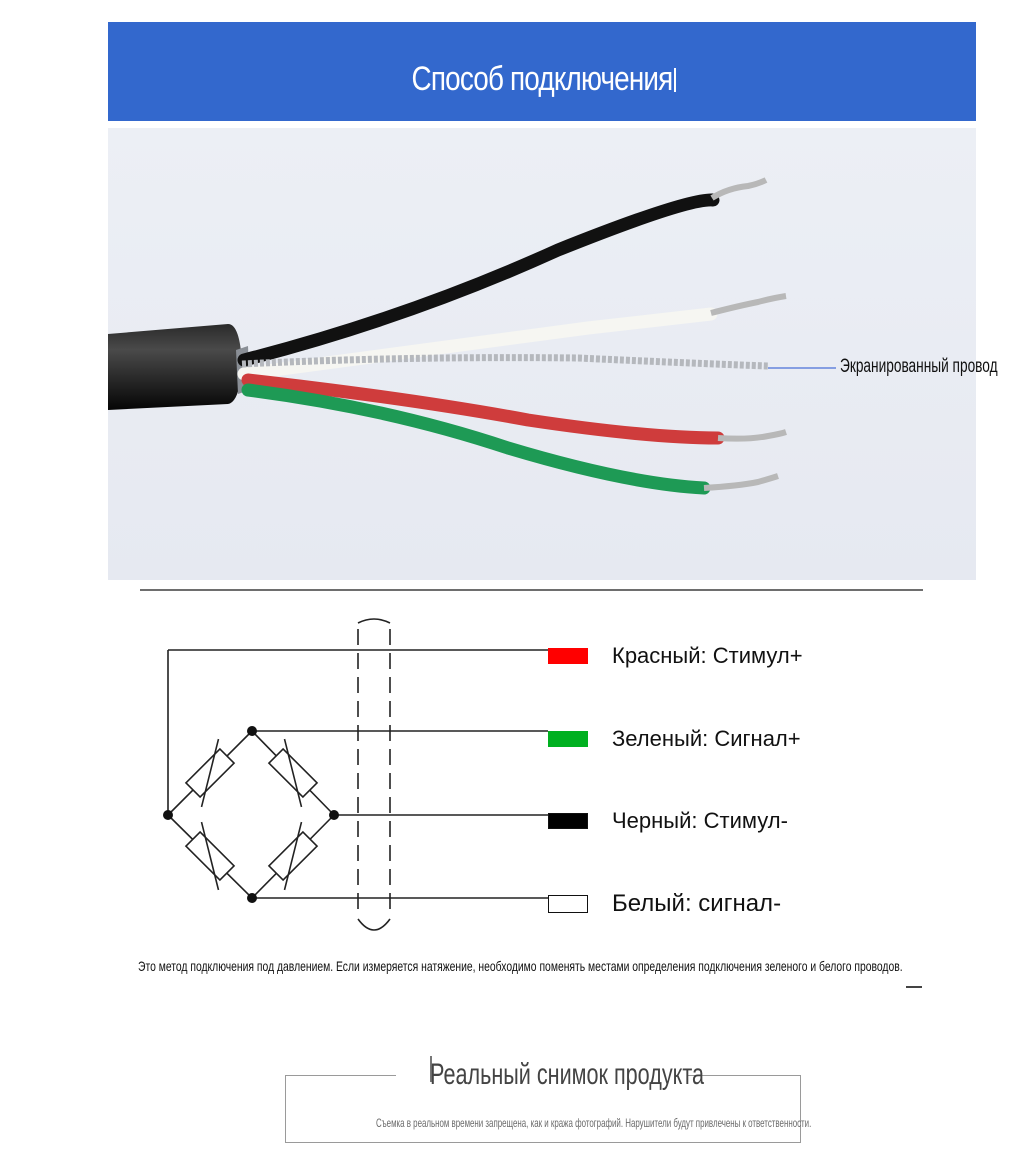 The height and width of the screenshot is (1158, 1024). Describe the element at coordinates (568, 739) in the screenshot. I see `green-swatch` at that location.